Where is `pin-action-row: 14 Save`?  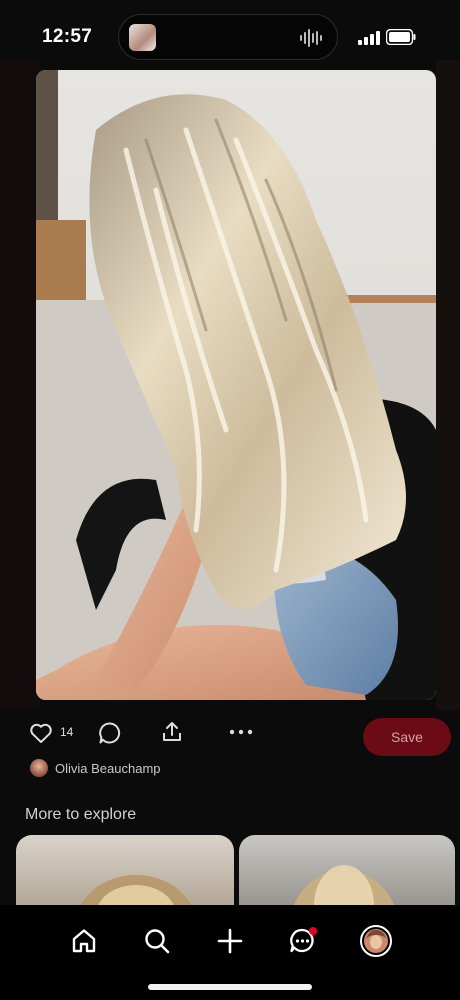 pin-action-row: 14 Save is located at coordinates (230, 732).